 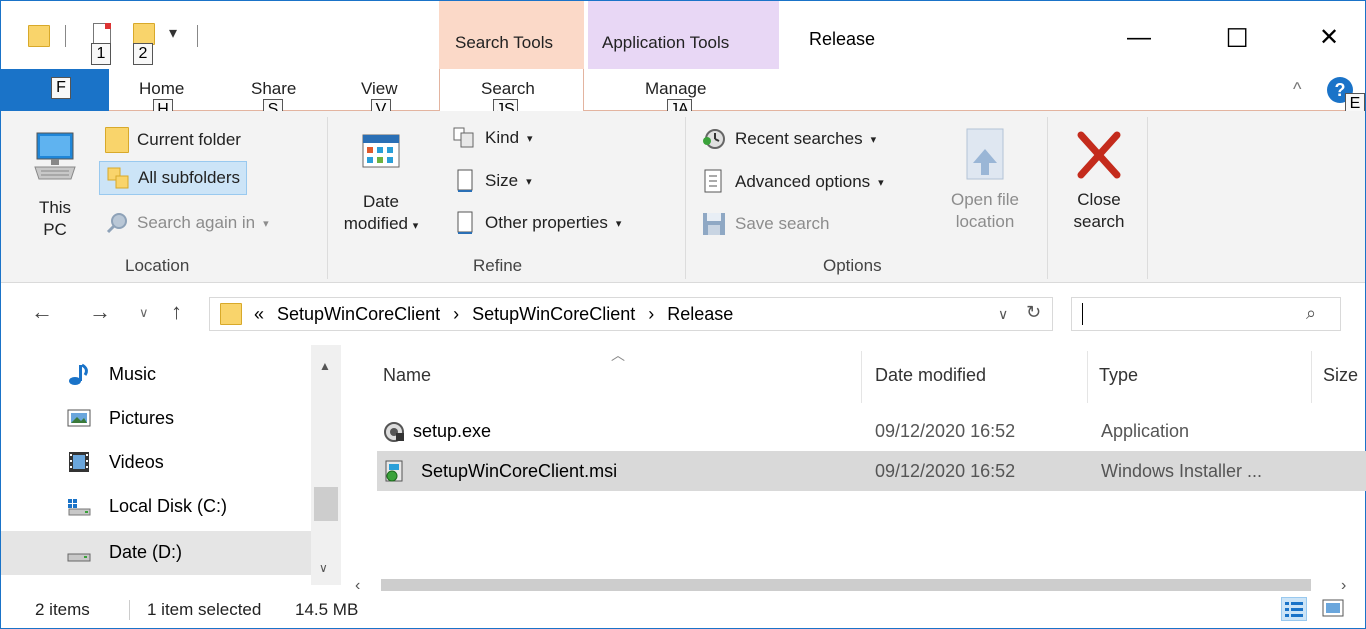 I want to click on save-search-button: Save search, so click(x=765, y=224).